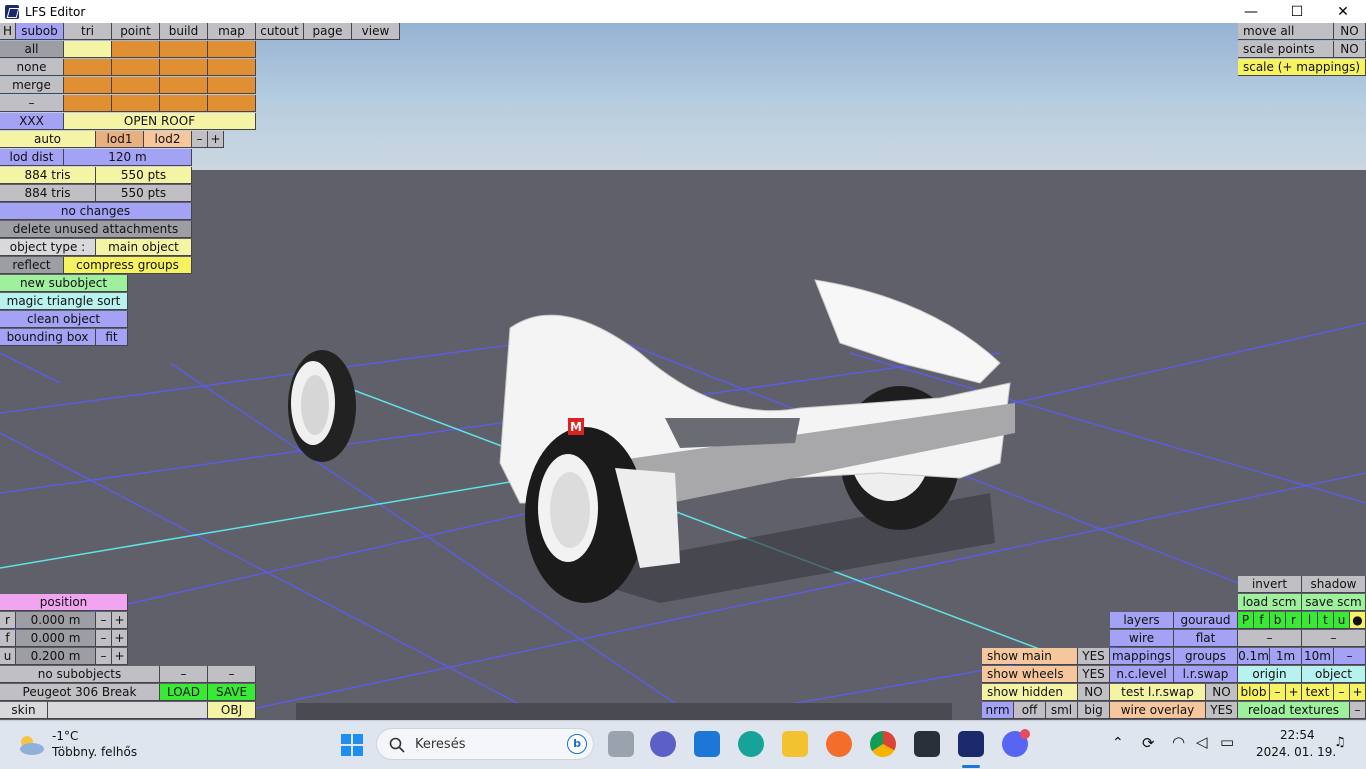 This screenshot has height=769, width=1366. I want to click on subobjects-dash-2: –, so click(232, 674).